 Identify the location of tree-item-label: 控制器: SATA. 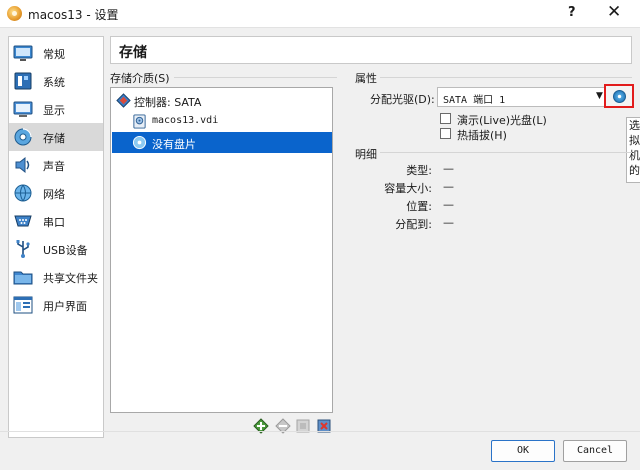
(168, 102).